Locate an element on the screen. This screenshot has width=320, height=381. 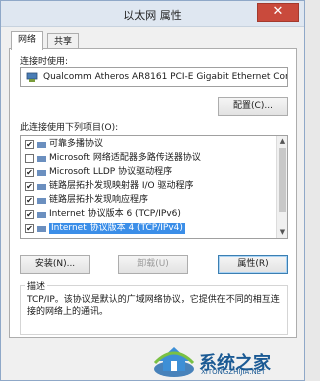
item-label: Microsoft LLDP 协议驱动程序 is located at coordinates (111, 172).